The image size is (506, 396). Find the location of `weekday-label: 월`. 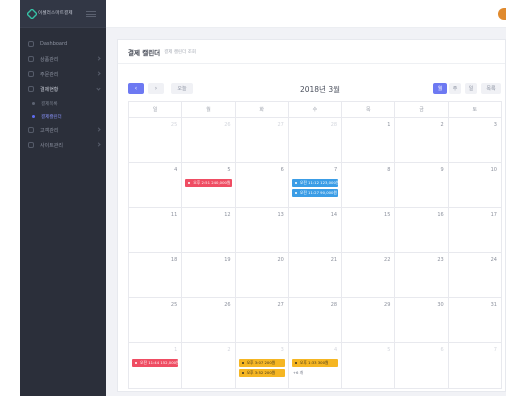

weekday-label: 월 is located at coordinates (209, 109).